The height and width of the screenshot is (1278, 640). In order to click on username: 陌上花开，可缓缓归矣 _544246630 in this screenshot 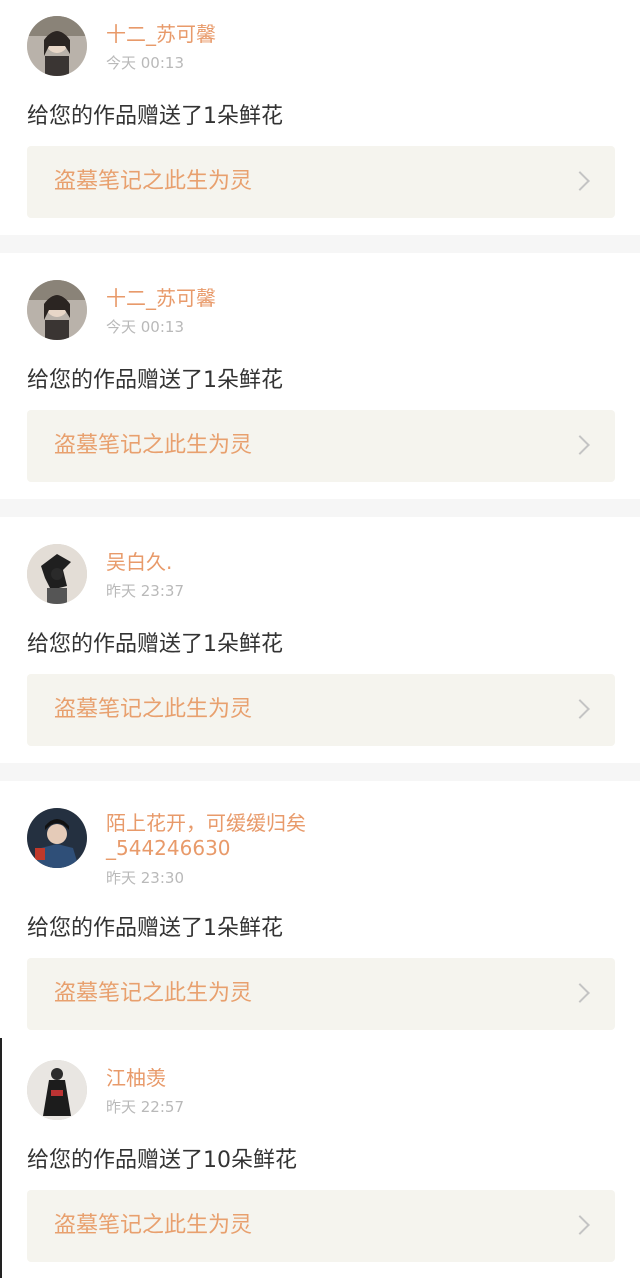, I will do `click(306, 836)`.